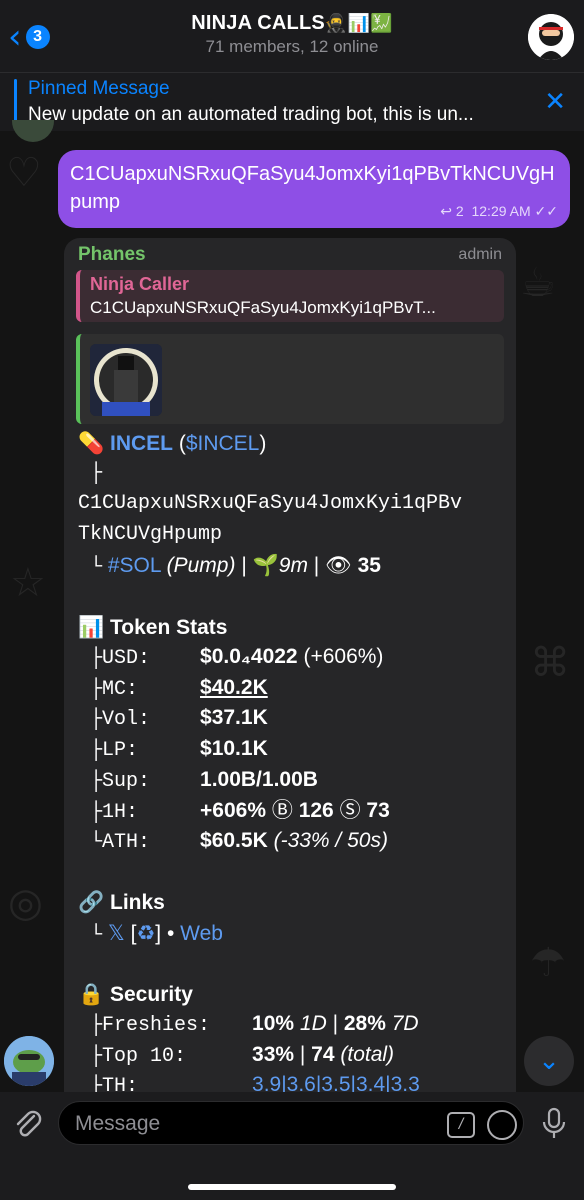 The image size is (584, 1200). What do you see at coordinates (118, 1123) in the screenshot?
I see `message-placeholder: Message` at bounding box center [118, 1123].